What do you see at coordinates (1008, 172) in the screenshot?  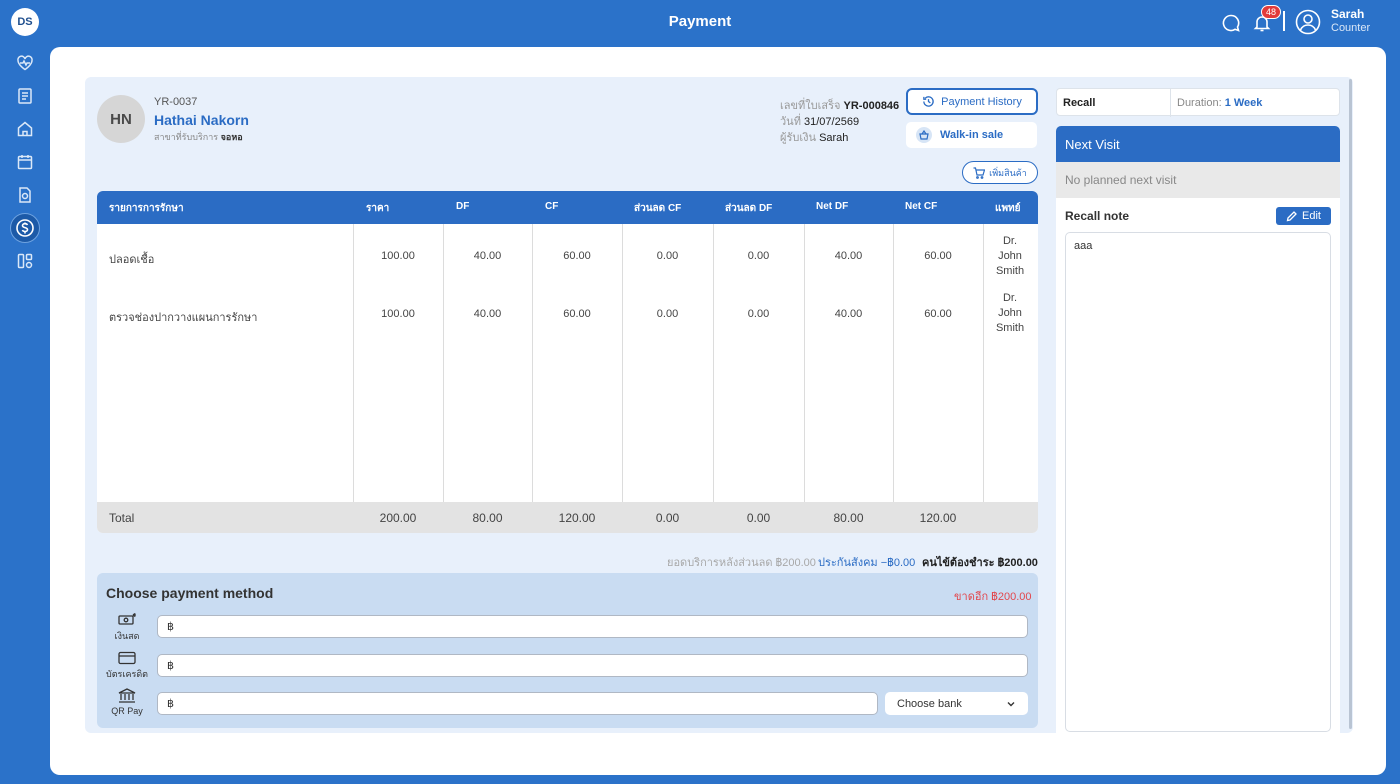 I see `add-product-label: เพิ่มสินค้า` at bounding box center [1008, 172].